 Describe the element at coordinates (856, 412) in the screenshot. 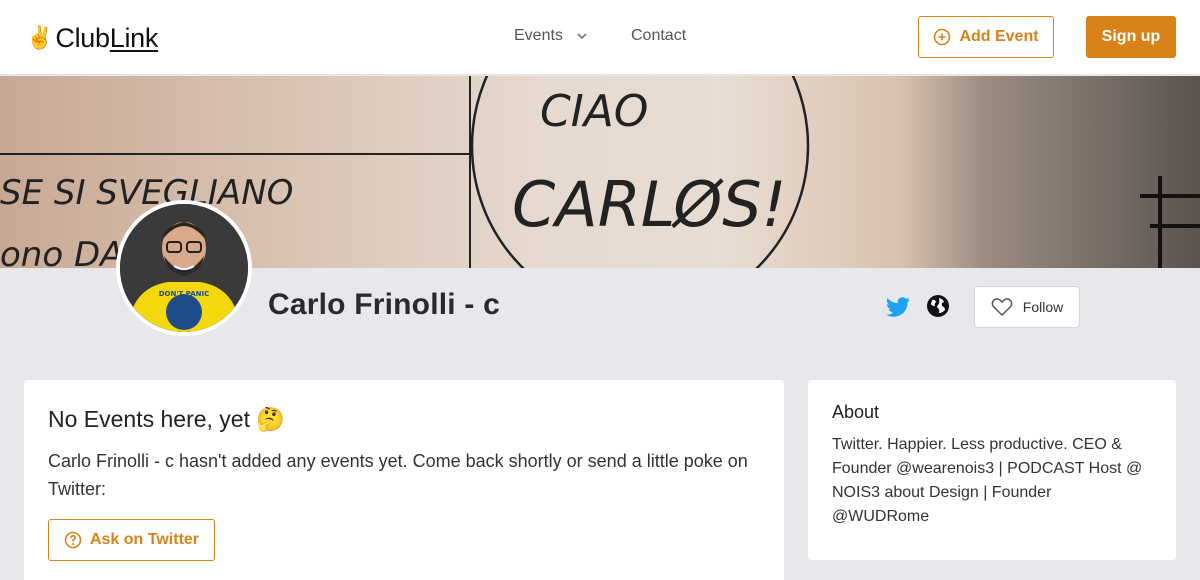

I see `about-title: About` at that location.